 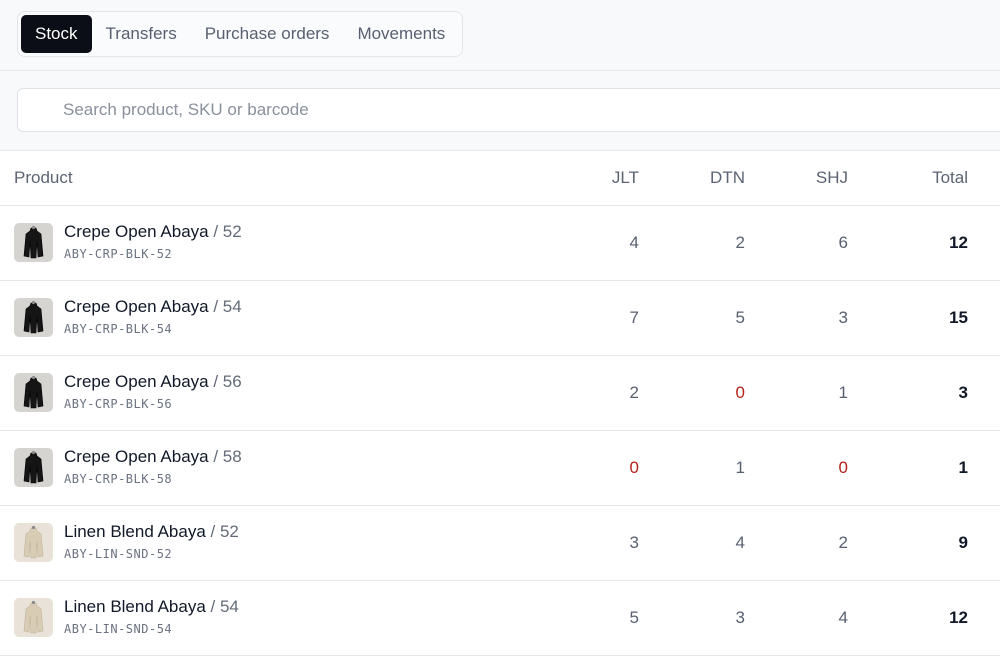 What do you see at coordinates (500, 178) in the screenshot?
I see `table-header: Product JLT DTN SHJ Total` at bounding box center [500, 178].